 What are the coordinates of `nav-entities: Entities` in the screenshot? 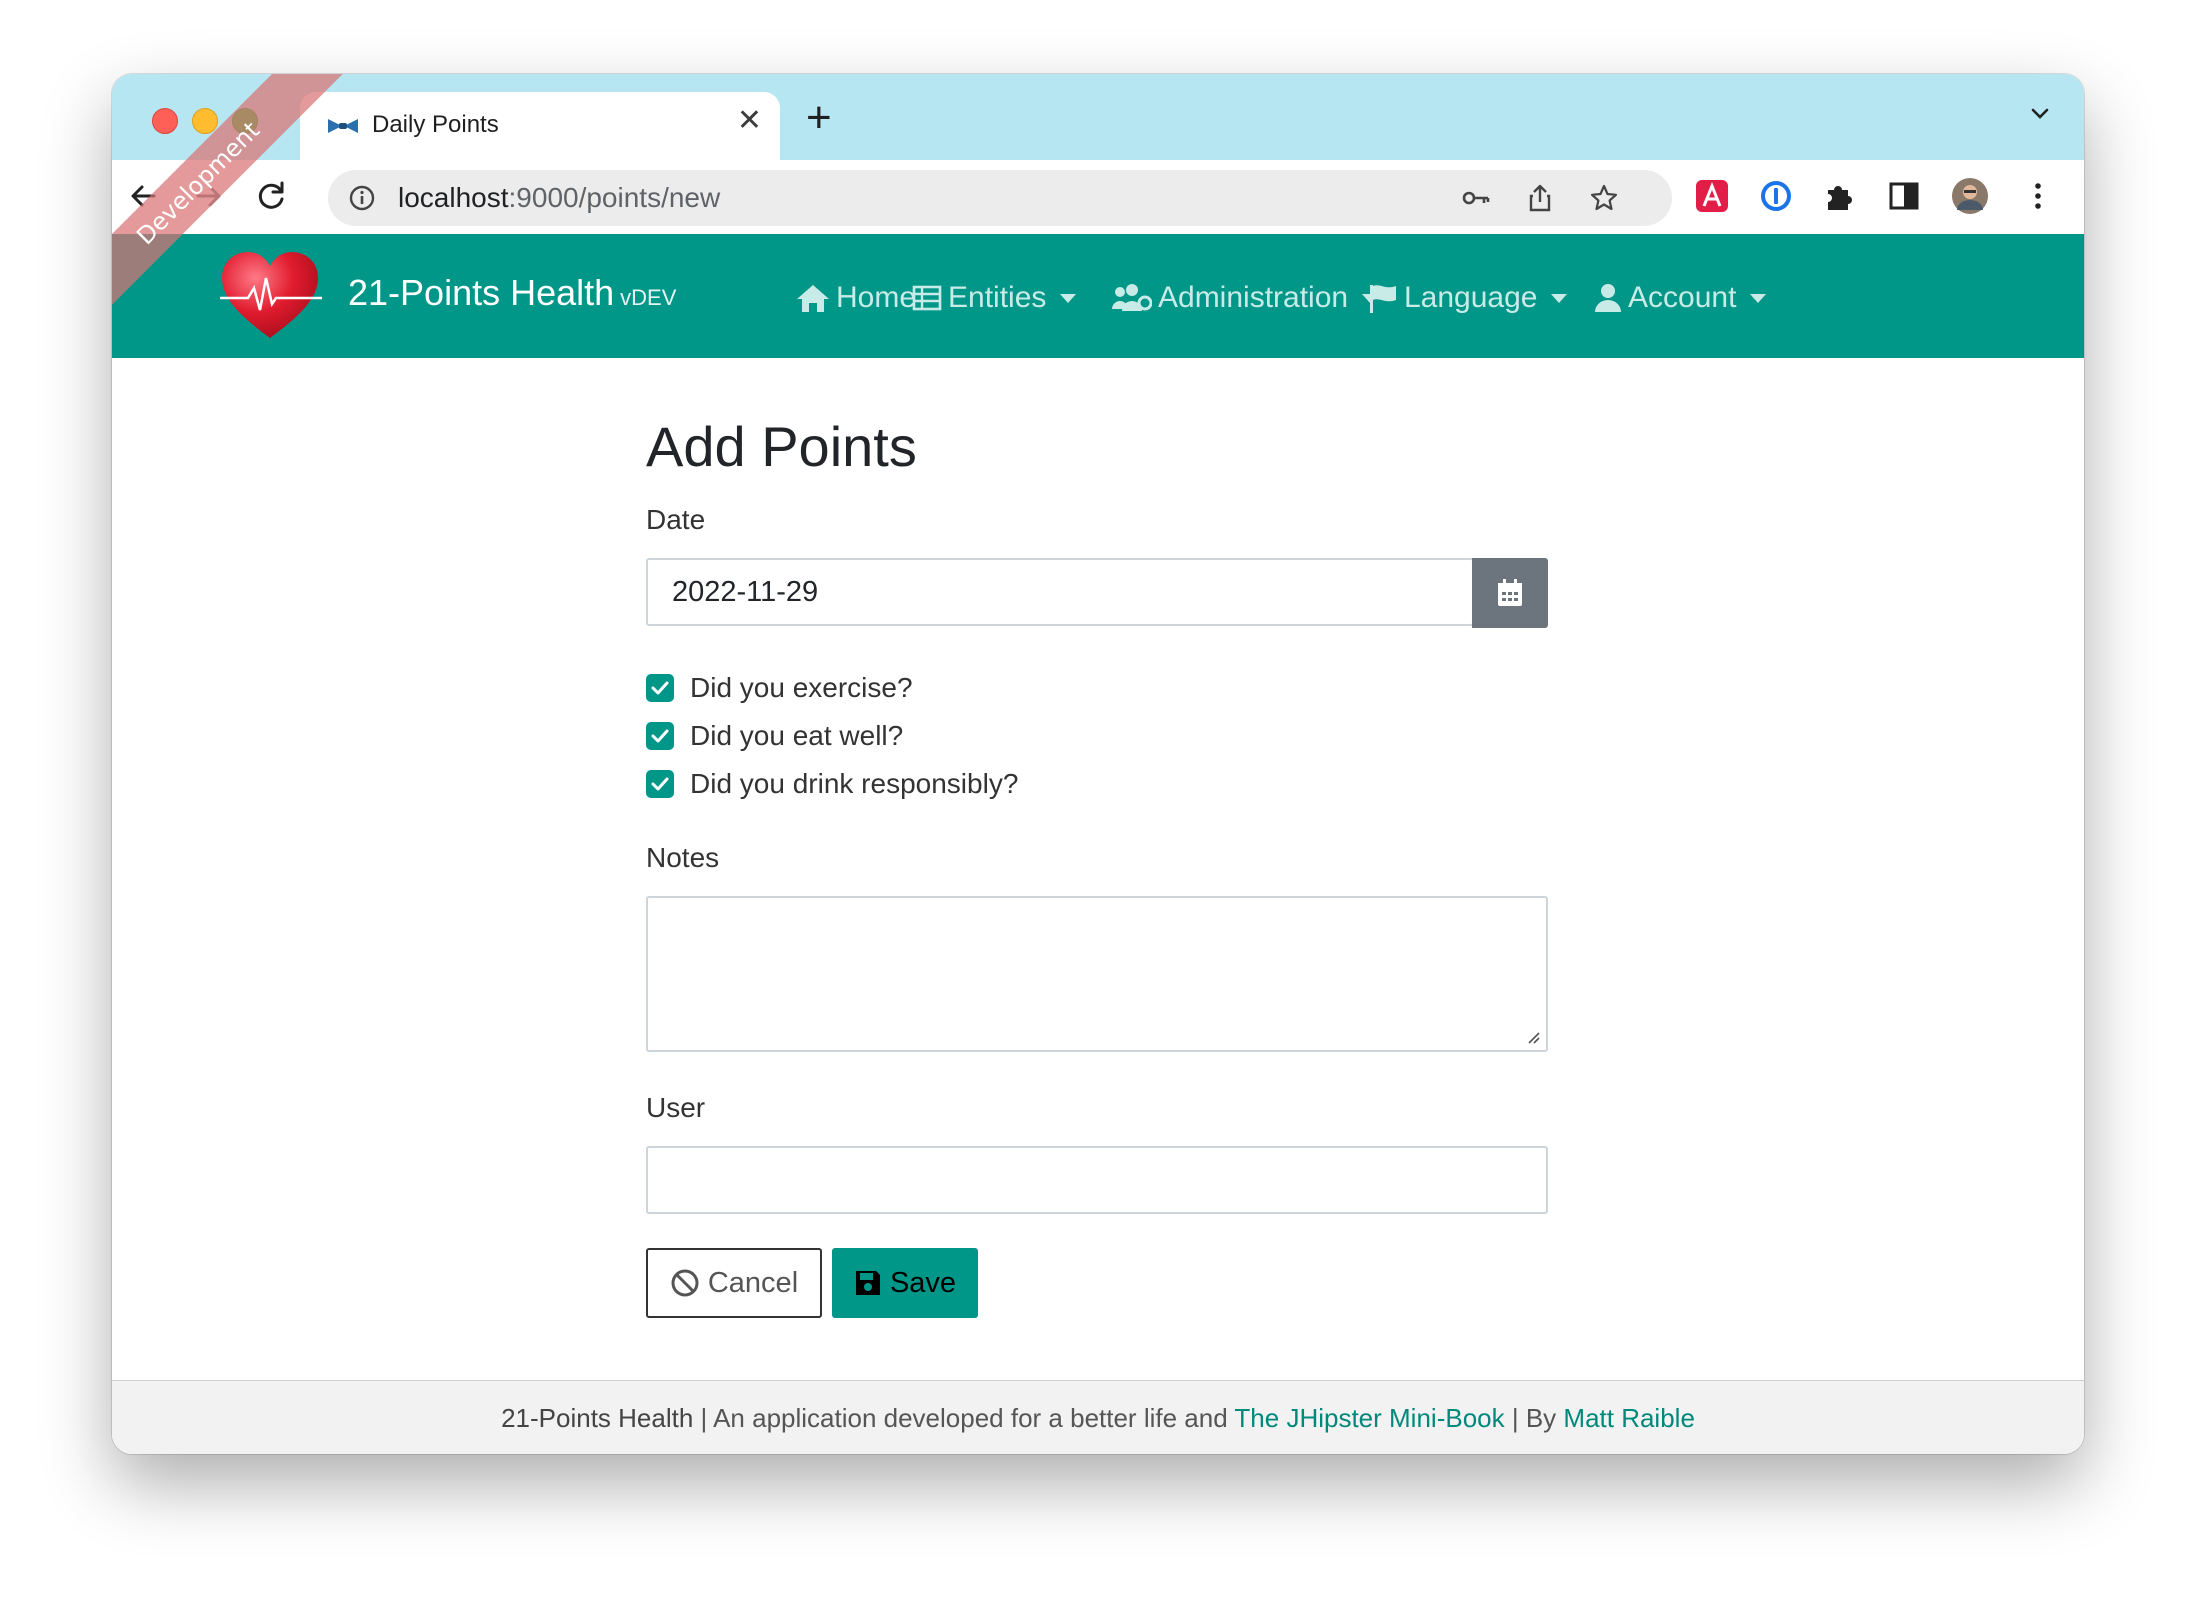 It's located at (994, 298).